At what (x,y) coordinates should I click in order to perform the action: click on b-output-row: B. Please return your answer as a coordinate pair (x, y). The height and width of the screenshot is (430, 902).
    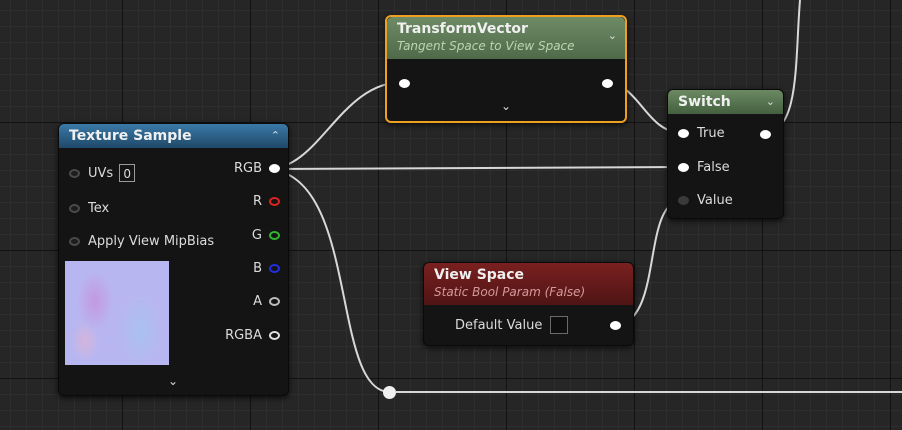
    Looking at the image, I should click on (266, 268).